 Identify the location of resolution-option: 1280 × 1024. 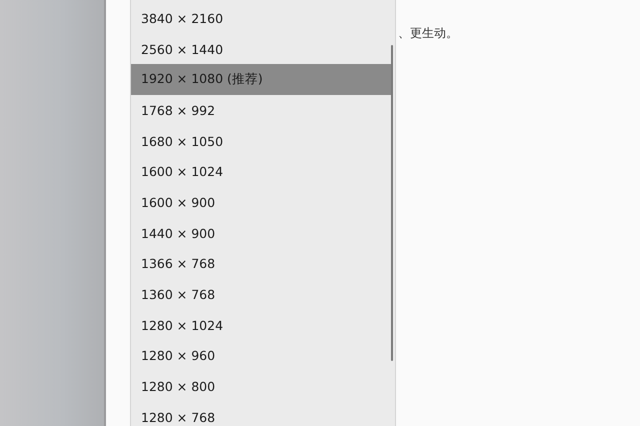
(262, 325).